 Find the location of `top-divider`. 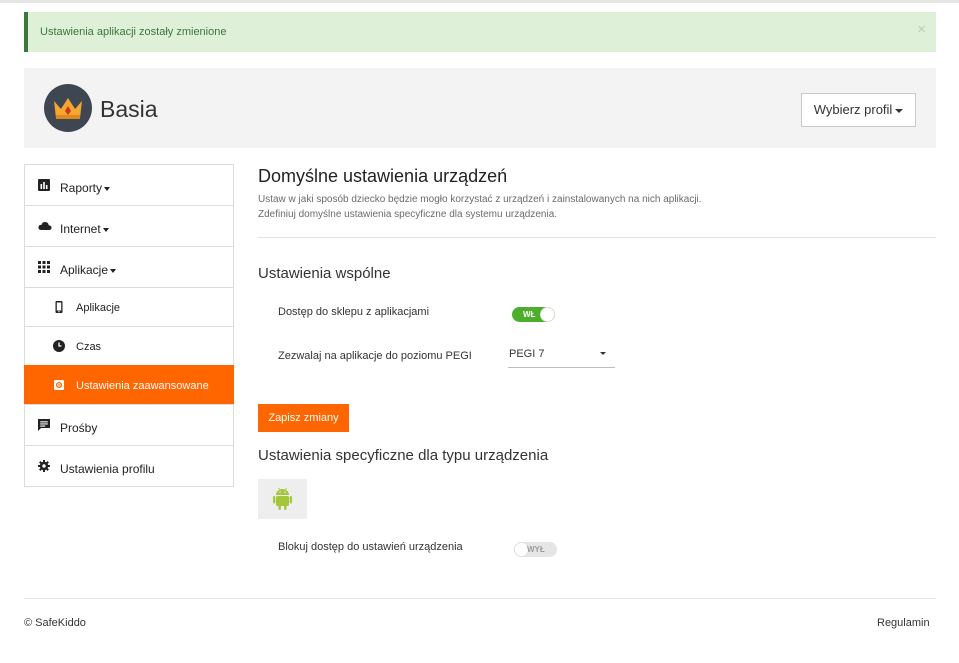

top-divider is located at coordinates (479, 1).